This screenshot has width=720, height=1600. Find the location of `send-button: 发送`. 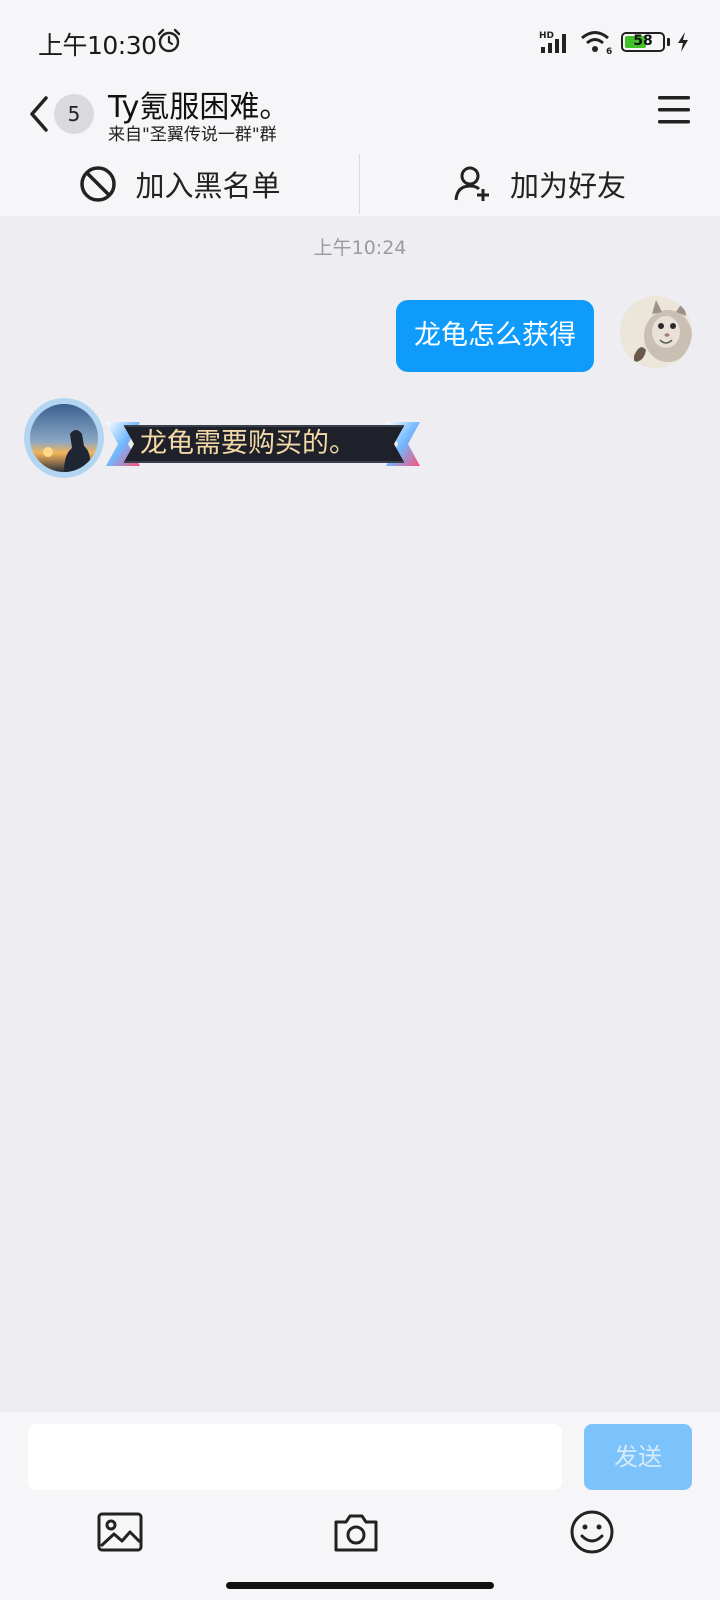

send-button: 发送 is located at coordinates (638, 1457).